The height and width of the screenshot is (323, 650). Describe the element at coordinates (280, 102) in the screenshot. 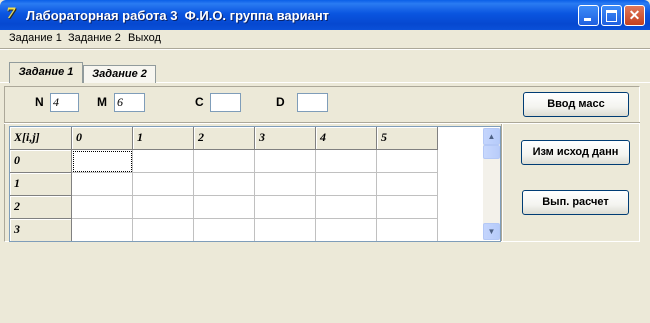

I see `label-d: D` at that location.